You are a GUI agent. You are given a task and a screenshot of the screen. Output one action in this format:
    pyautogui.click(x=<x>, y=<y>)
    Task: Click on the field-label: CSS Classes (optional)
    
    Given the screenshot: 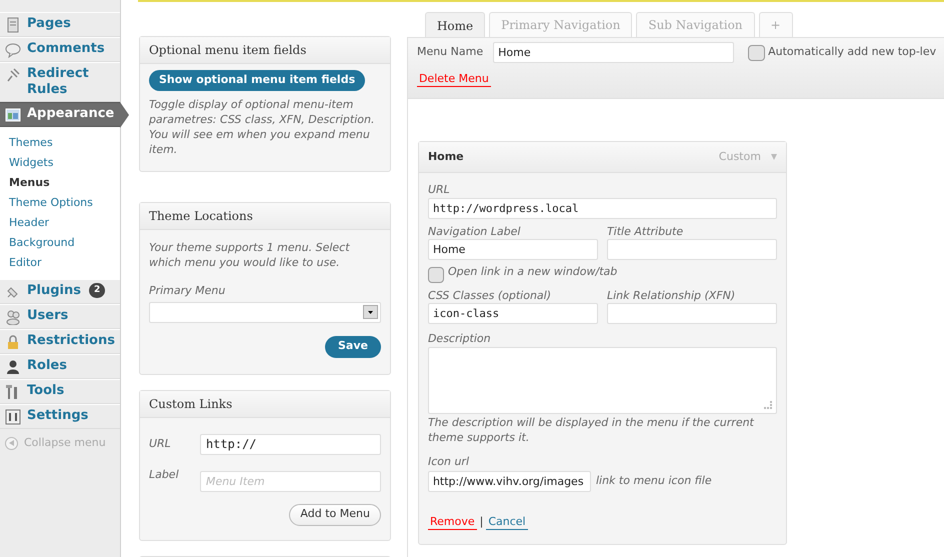 What is the action you would take?
    pyautogui.click(x=490, y=296)
    